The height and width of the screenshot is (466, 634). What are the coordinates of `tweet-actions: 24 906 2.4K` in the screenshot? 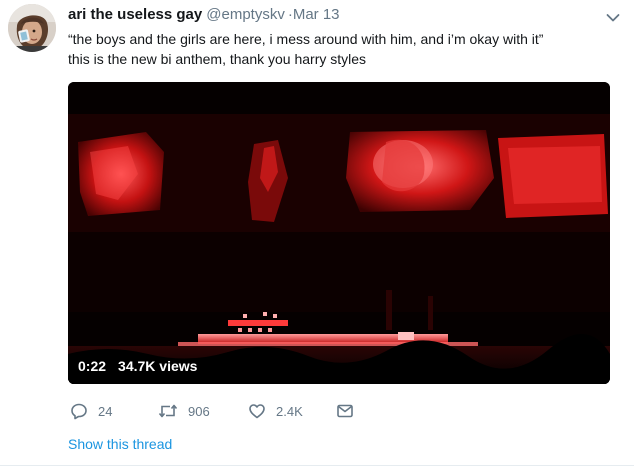 It's located at (212, 411).